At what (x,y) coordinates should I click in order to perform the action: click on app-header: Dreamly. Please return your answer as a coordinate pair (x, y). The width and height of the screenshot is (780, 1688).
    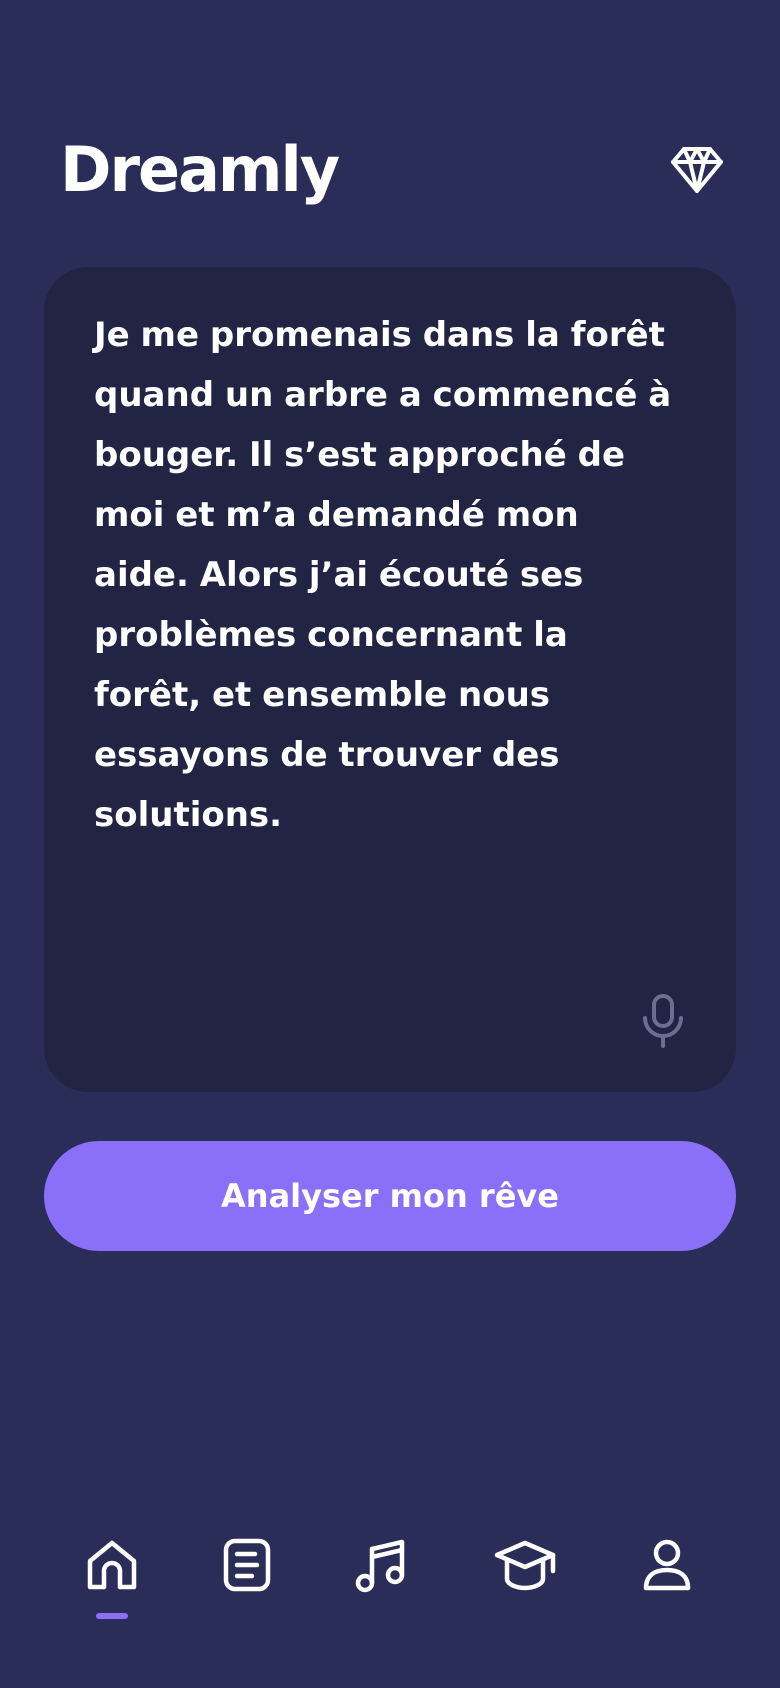
    Looking at the image, I should click on (392, 170).